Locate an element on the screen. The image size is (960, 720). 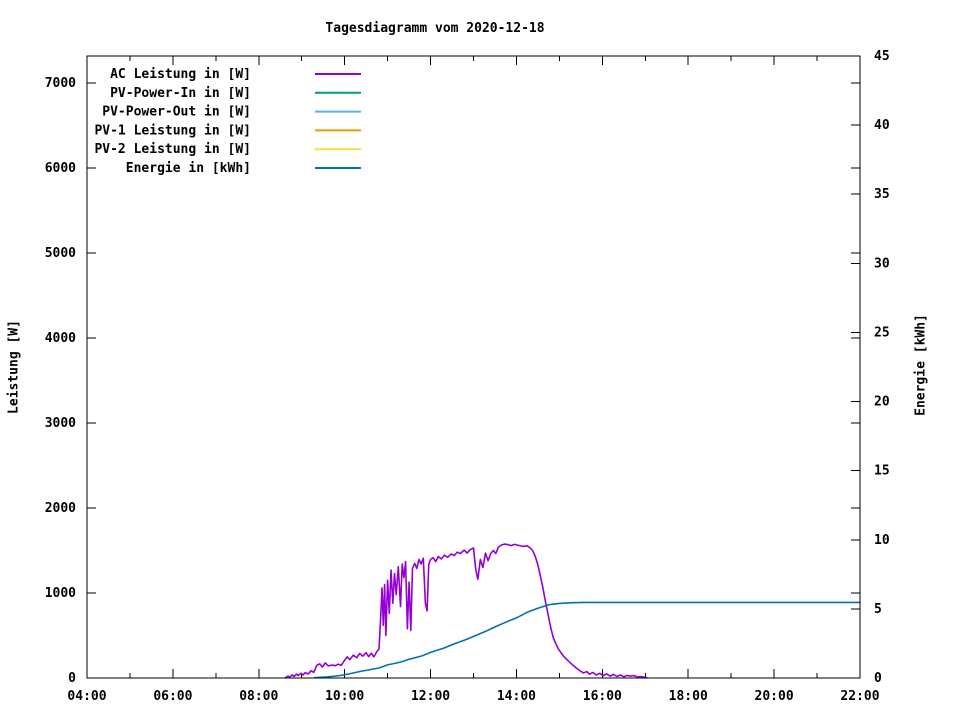
x-tick-label: 12:00 is located at coordinates (430, 696).